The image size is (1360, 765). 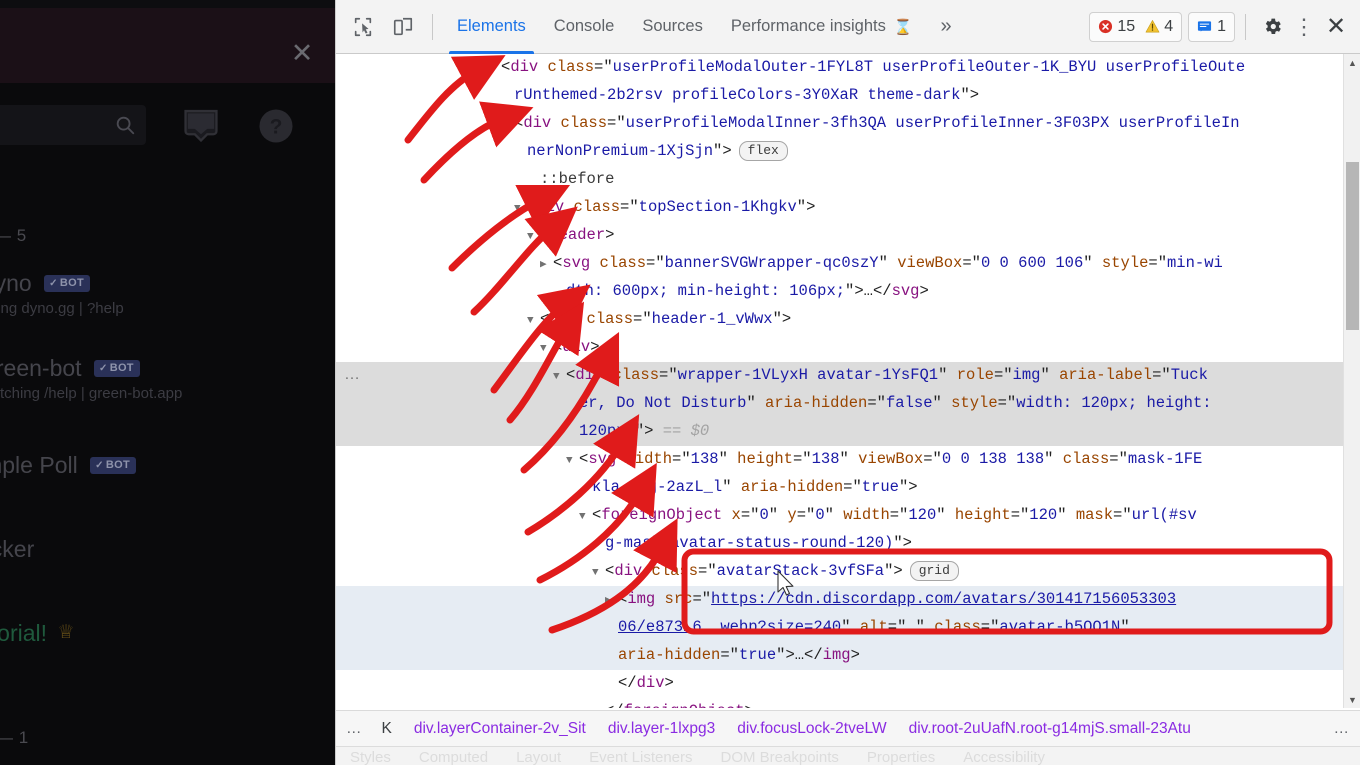 What do you see at coordinates (982, 515) in the screenshot?
I see `dom-token-at: height` at bounding box center [982, 515].